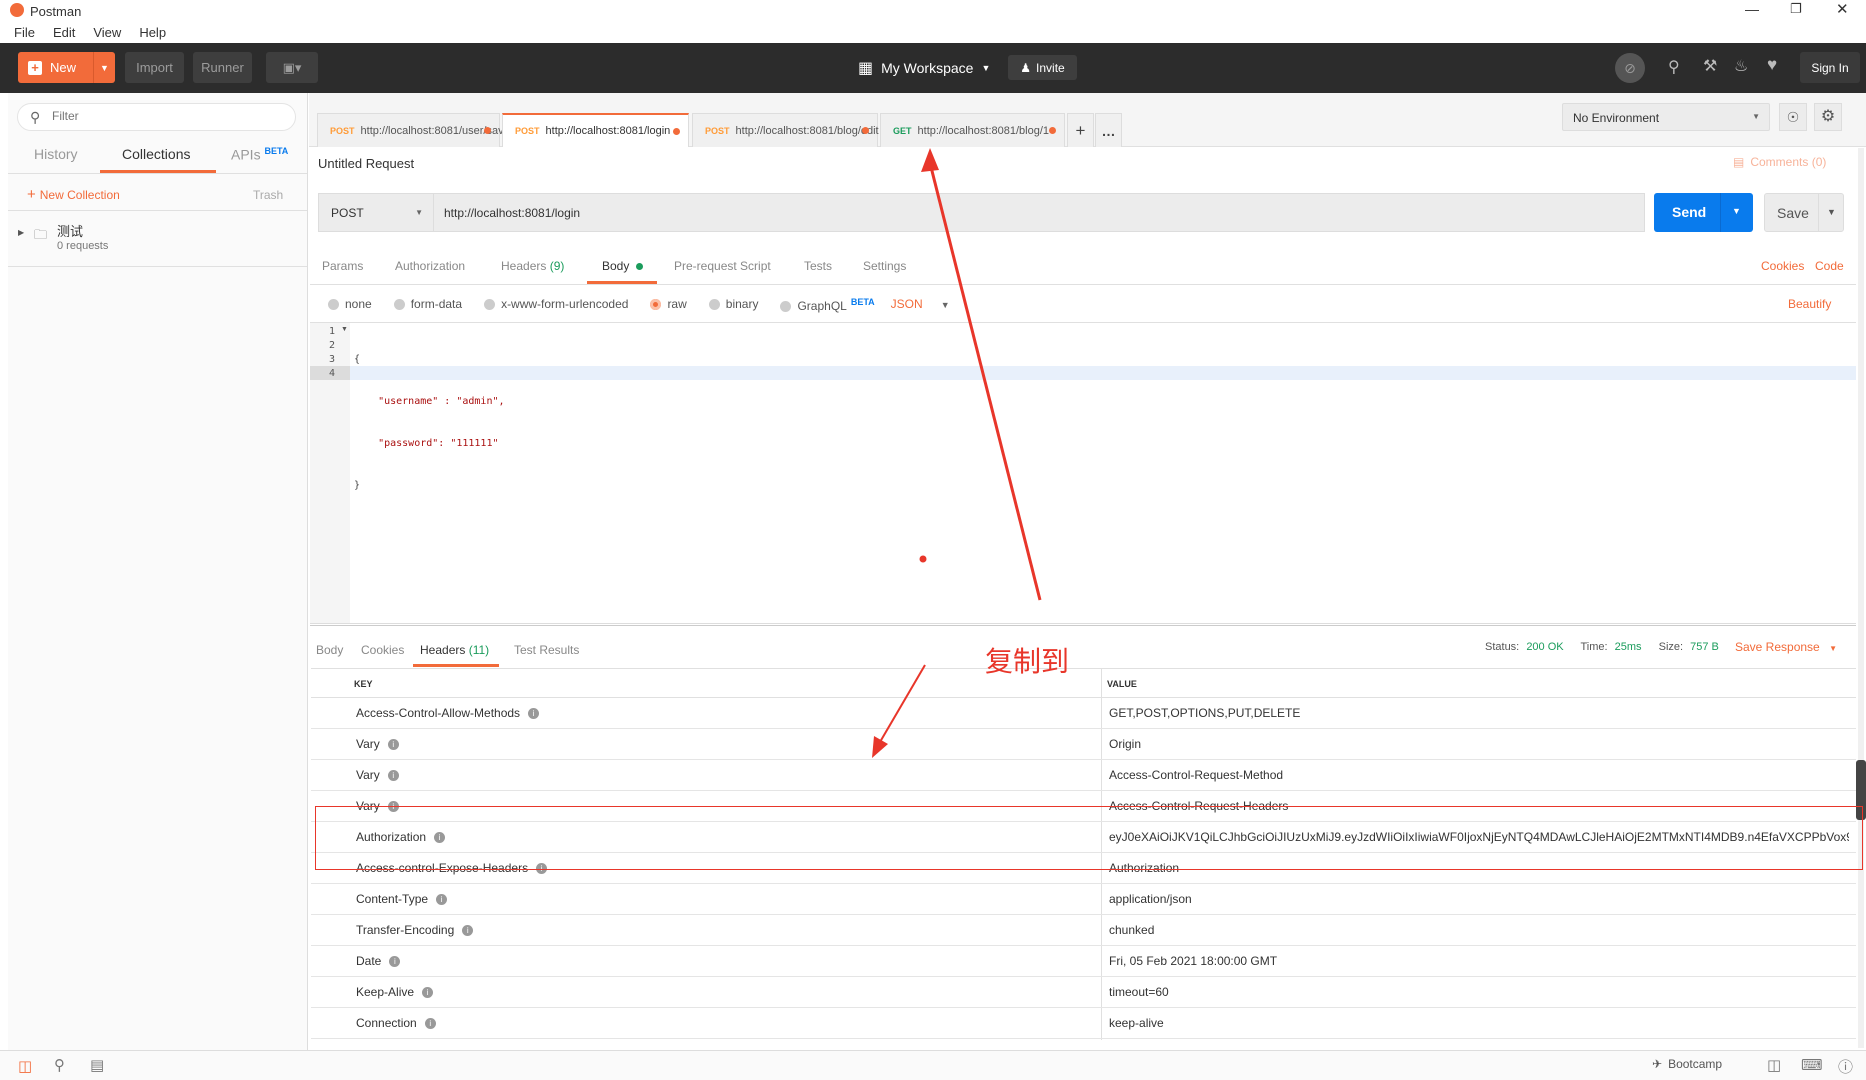  What do you see at coordinates (1845, 1066) in the screenshot?
I see `help-icon: ⓘ` at bounding box center [1845, 1066].